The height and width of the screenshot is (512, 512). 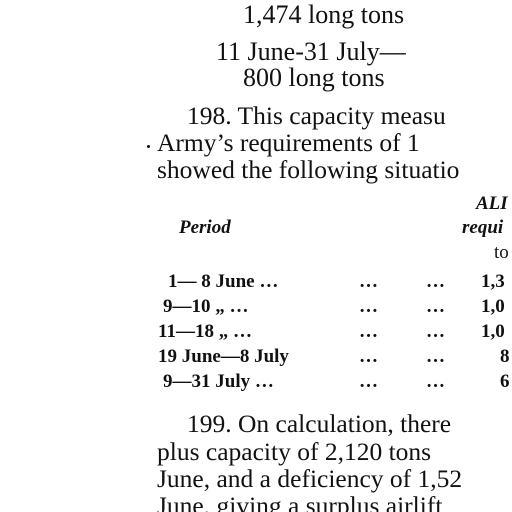 I want to click on paragraph-198-line-1: 198. This capacity measu, so click(x=316, y=115).